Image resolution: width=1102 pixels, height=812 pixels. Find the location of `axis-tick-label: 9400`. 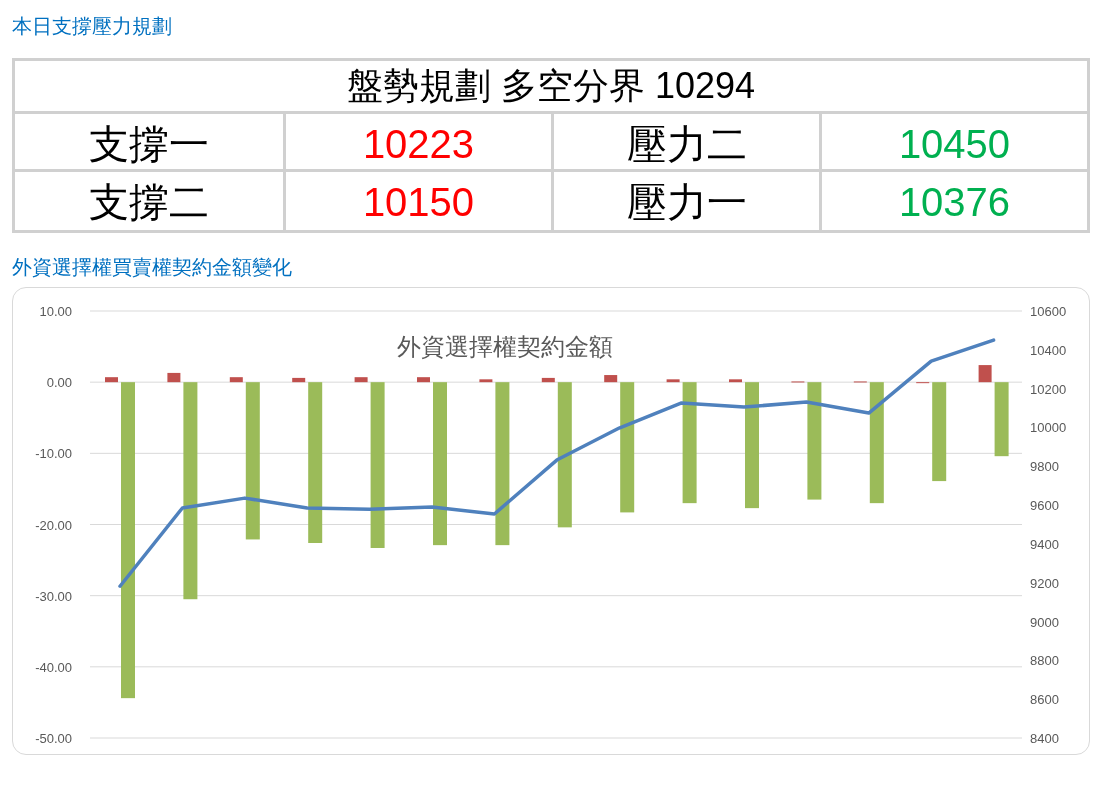

axis-tick-label: 9400 is located at coordinates (1044, 544).